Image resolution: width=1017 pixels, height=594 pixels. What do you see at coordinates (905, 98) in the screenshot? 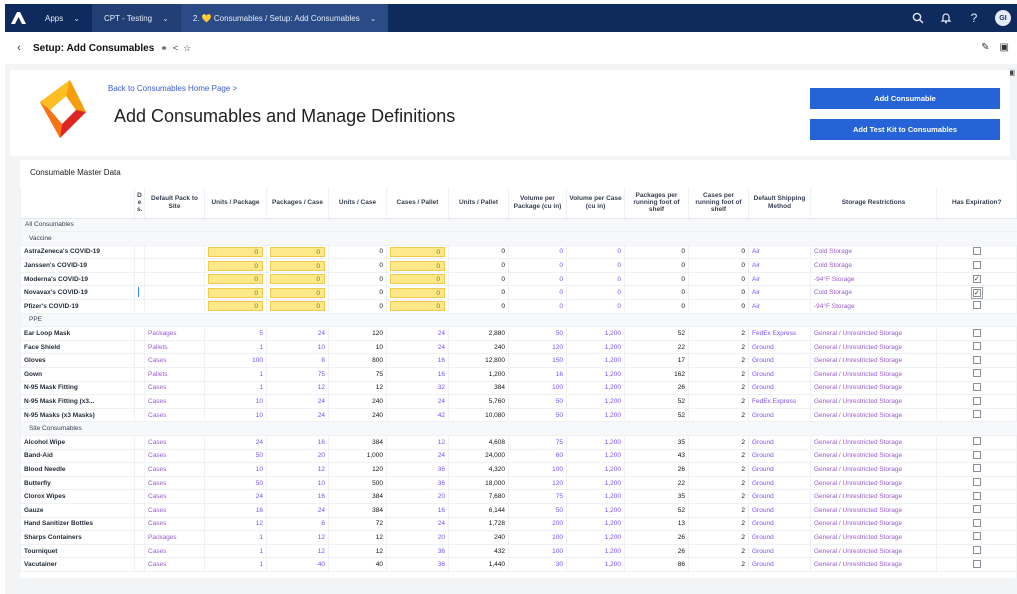
I see `add-consumable-button: Add Consumable` at bounding box center [905, 98].